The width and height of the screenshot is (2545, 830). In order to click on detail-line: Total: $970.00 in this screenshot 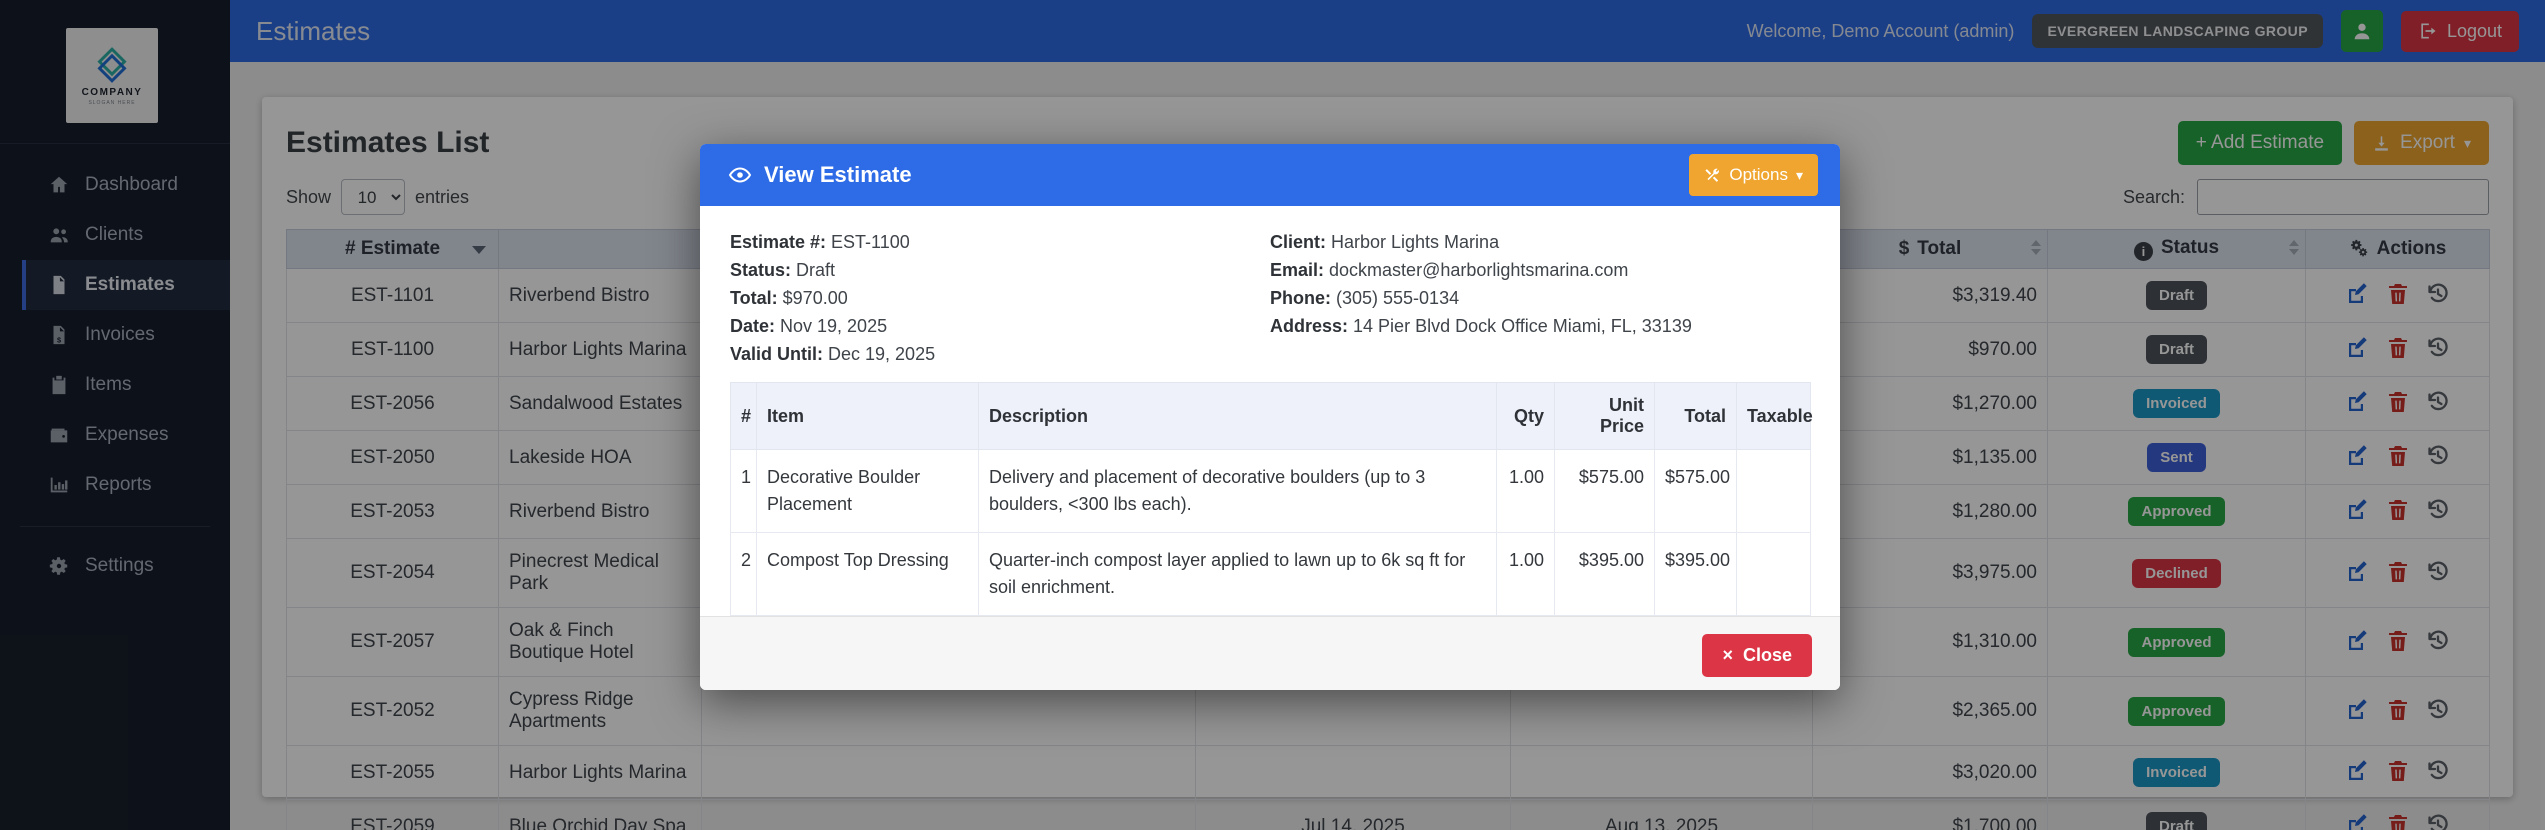, I will do `click(1000, 298)`.